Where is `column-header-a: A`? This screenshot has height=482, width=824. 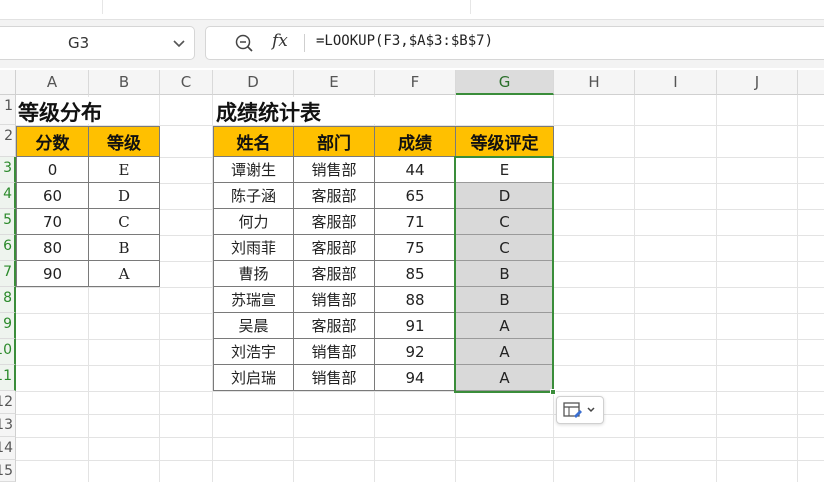 column-header-a: A is located at coordinates (52, 82).